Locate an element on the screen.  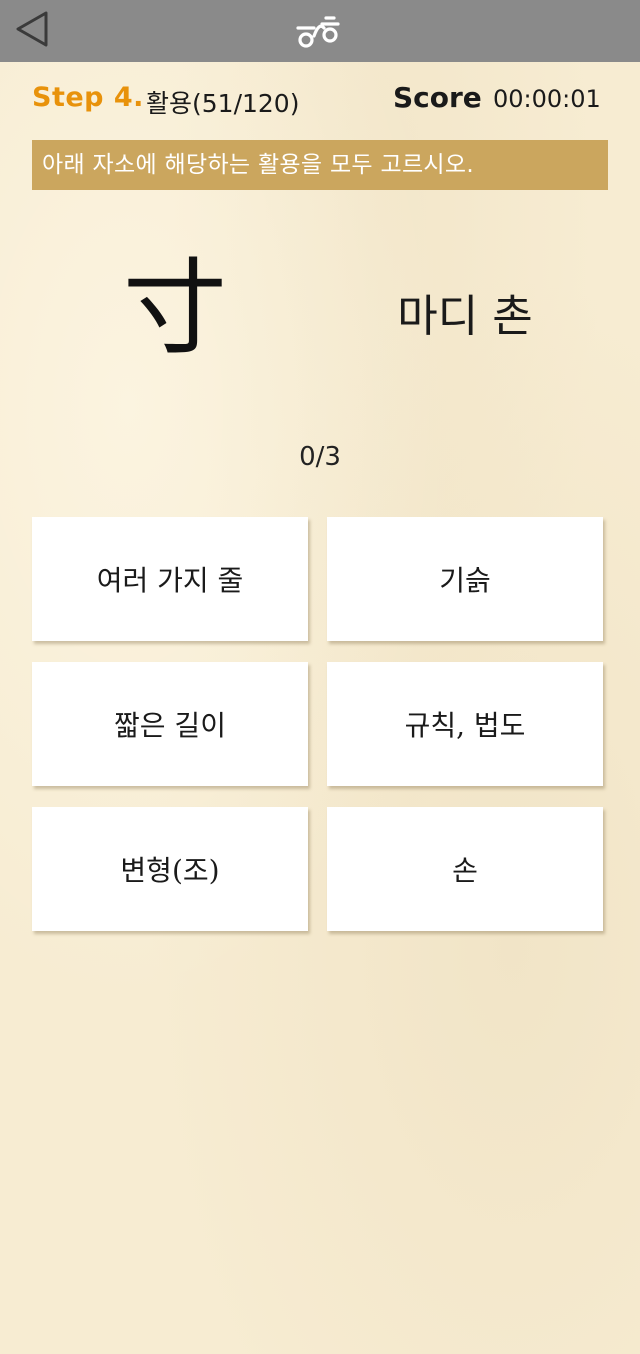
answer-option: 변형(조) is located at coordinates (170, 869).